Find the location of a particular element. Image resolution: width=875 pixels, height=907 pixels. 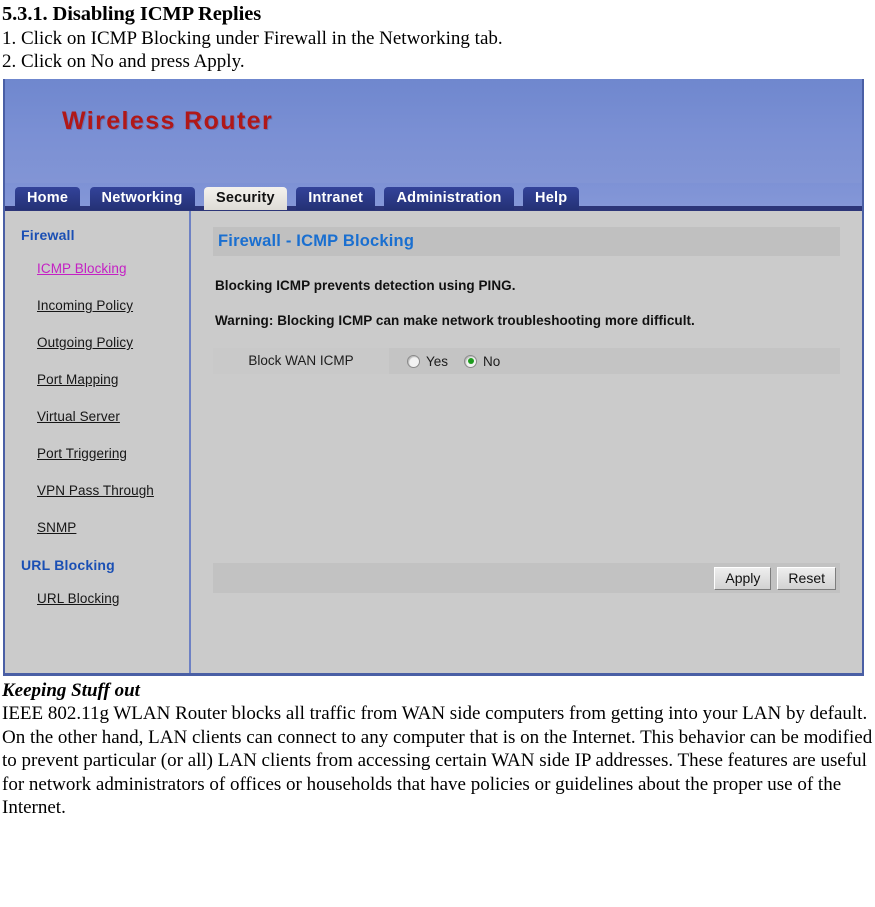

tab-administration: Administration is located at coordinates (449, 198).